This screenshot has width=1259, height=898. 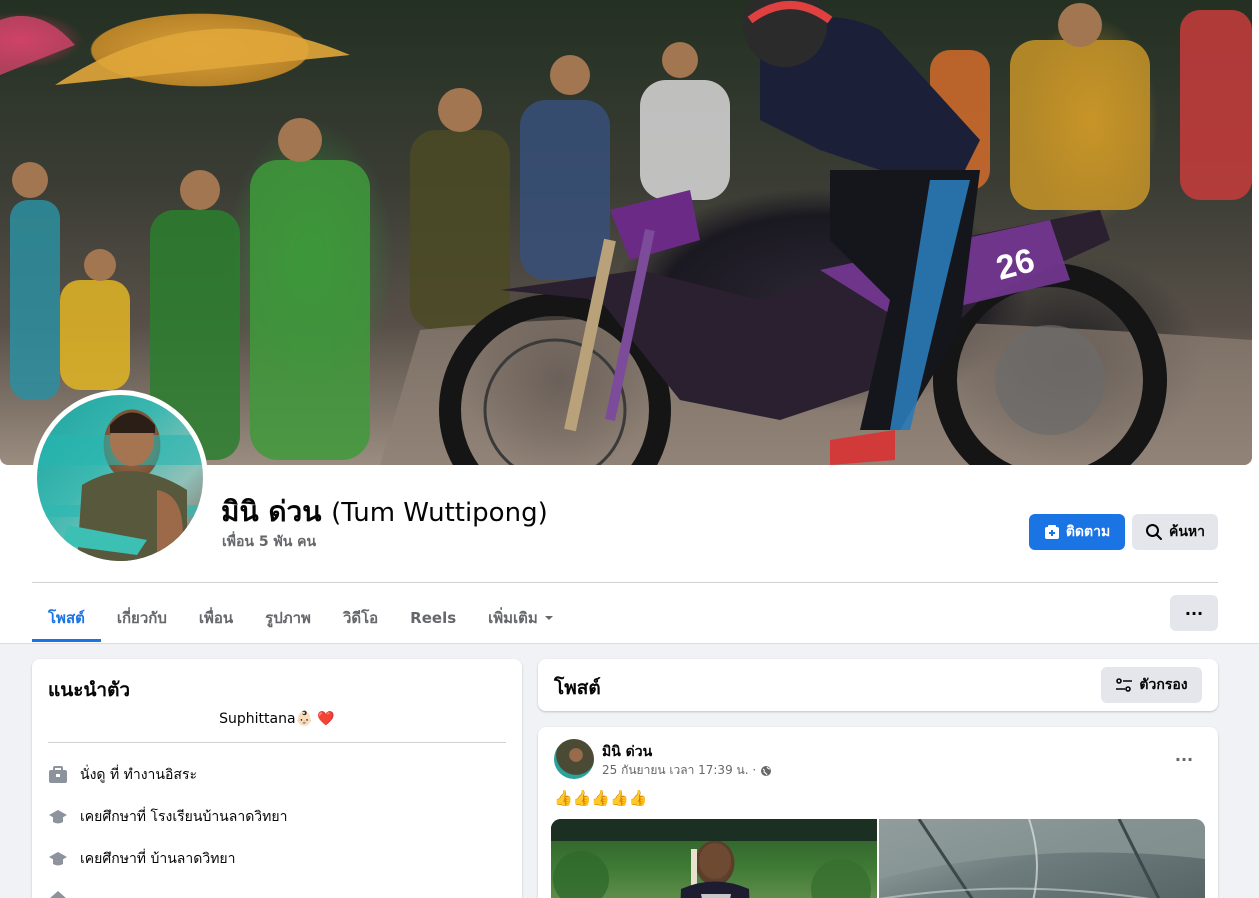 I want to click on post-author-avatar, so click(x=574, y=759).